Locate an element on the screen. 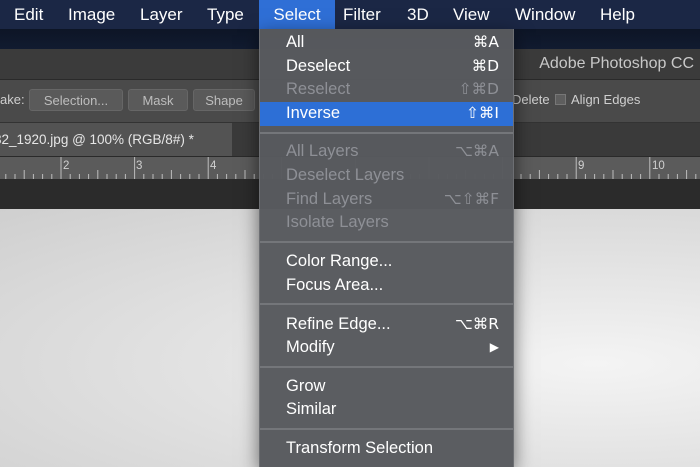  menu-view: View is located at coordinates (471, 14).